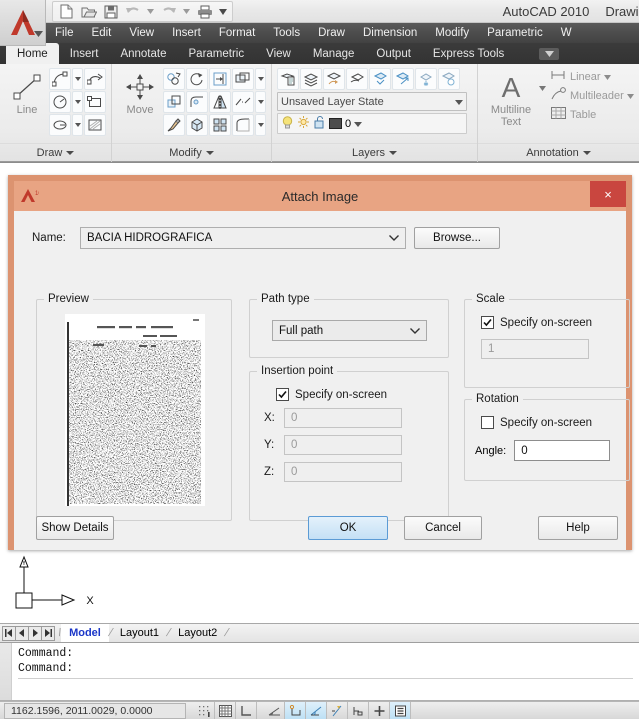 Image resolution: width=639 pixels, height=719 pixels. Describe the element at coordinates (186, 11) in the screenshot. I see `redo-dropdown-icon` at that location.